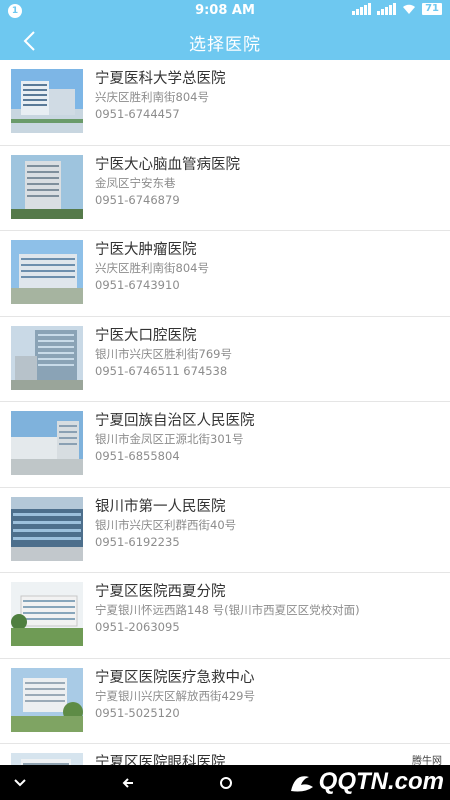 Image resolution: width=450 pixels, height=800 pixels. What do you see at coordinates (160, 506) in the screenshot?
I see `hospital-name: 银川市第一人民医院` at bounding box center [160, 506].